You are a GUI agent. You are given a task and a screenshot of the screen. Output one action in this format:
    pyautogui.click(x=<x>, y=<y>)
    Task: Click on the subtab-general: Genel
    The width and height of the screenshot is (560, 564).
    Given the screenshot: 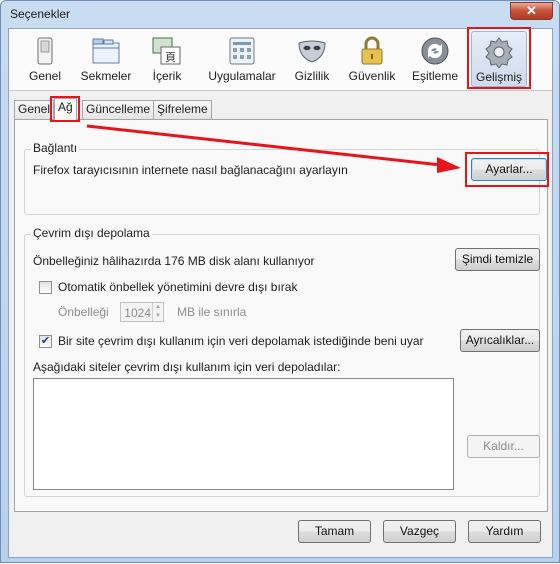 What is the action you would take?
    pyautogui.click(x=34, y=109)
    